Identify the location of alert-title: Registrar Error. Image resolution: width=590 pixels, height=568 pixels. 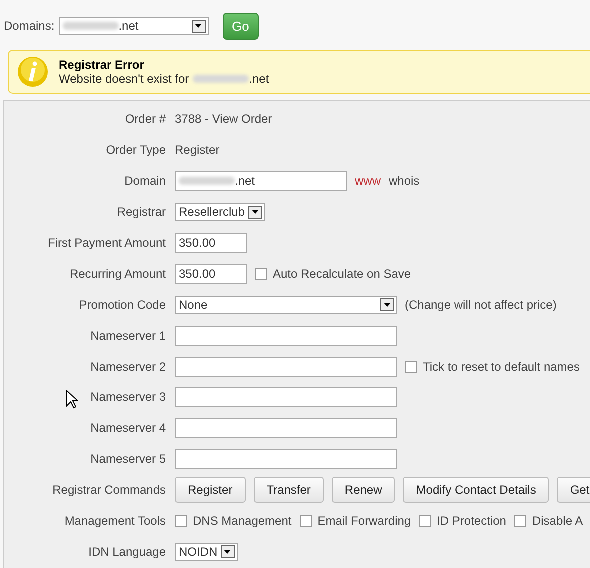
(102, 65).